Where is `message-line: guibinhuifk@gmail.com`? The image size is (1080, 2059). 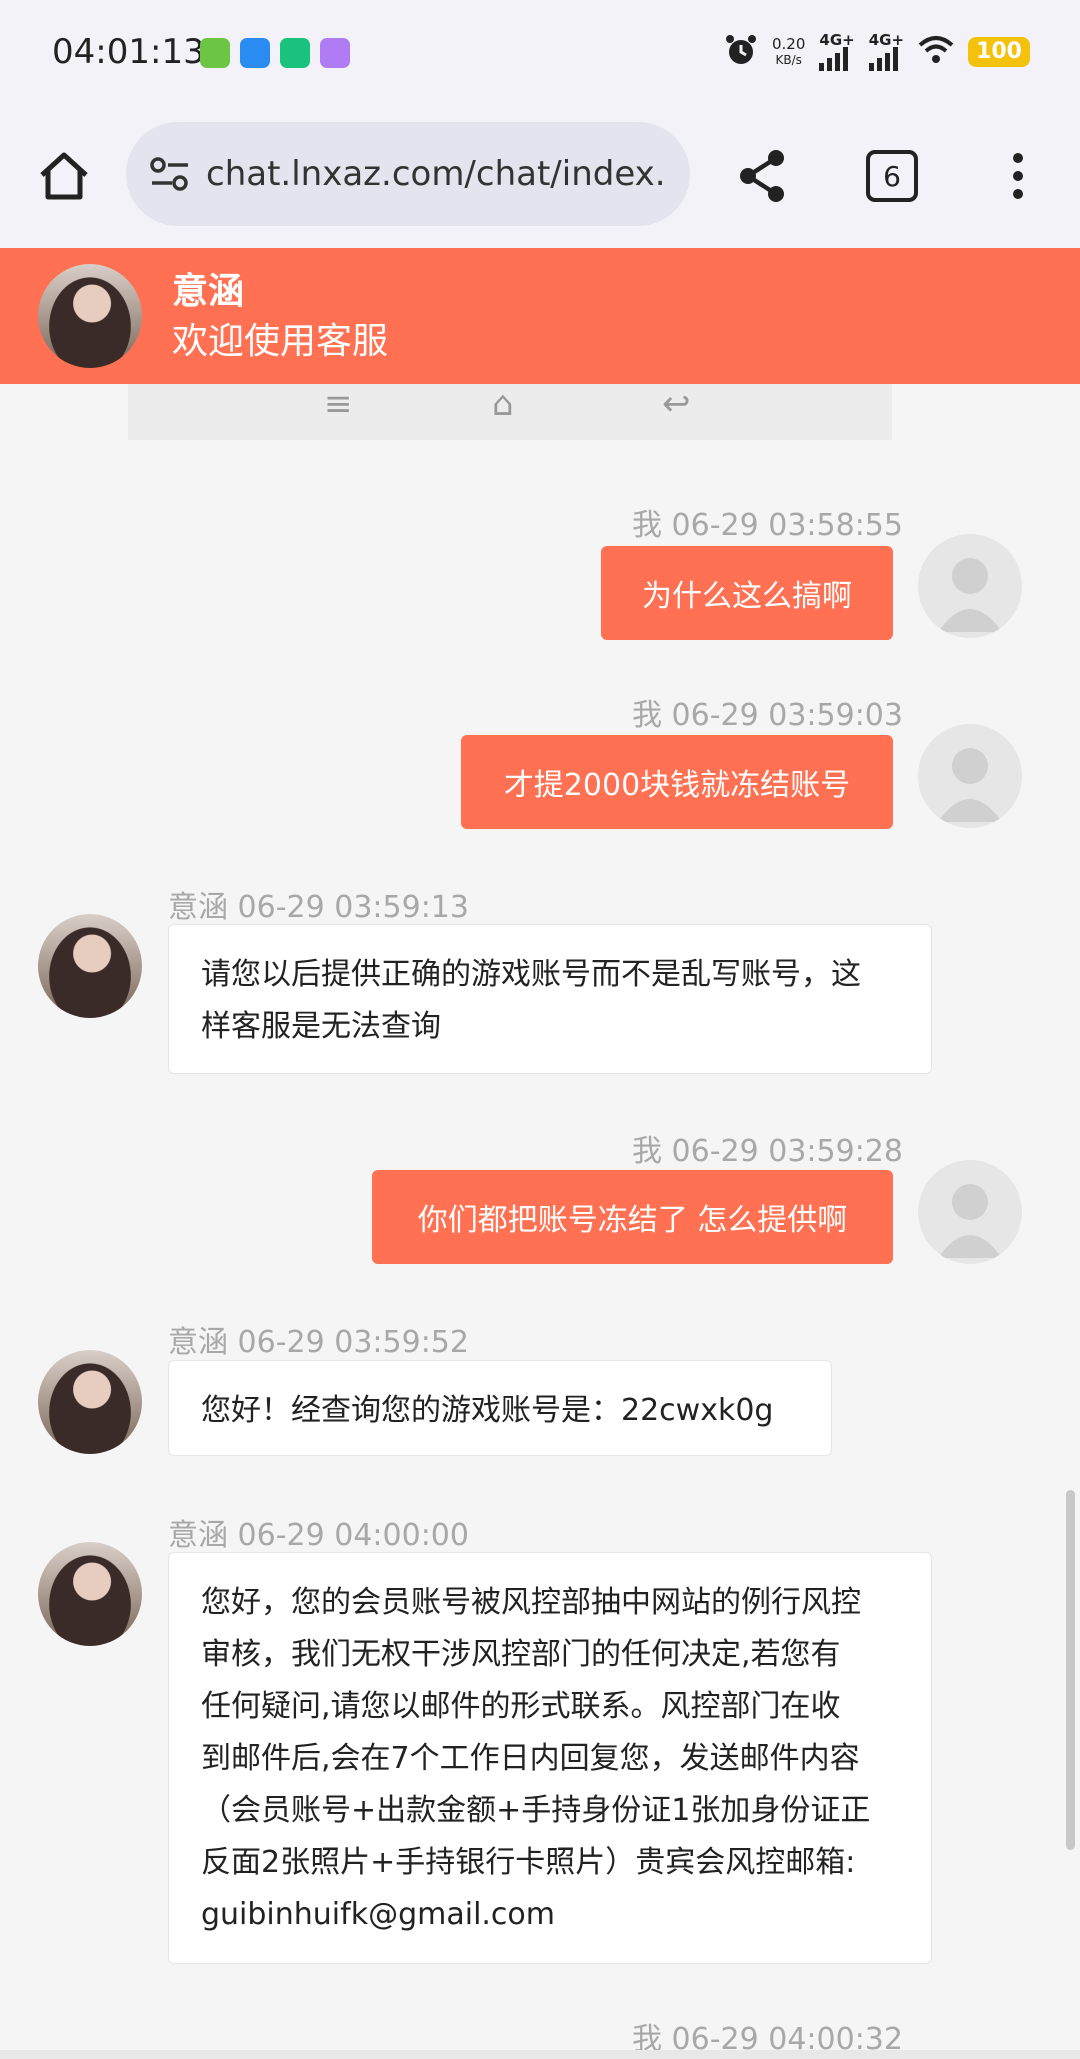
message-line: guibinhuifk@gmail.com is located at coordinates (378, 1914).